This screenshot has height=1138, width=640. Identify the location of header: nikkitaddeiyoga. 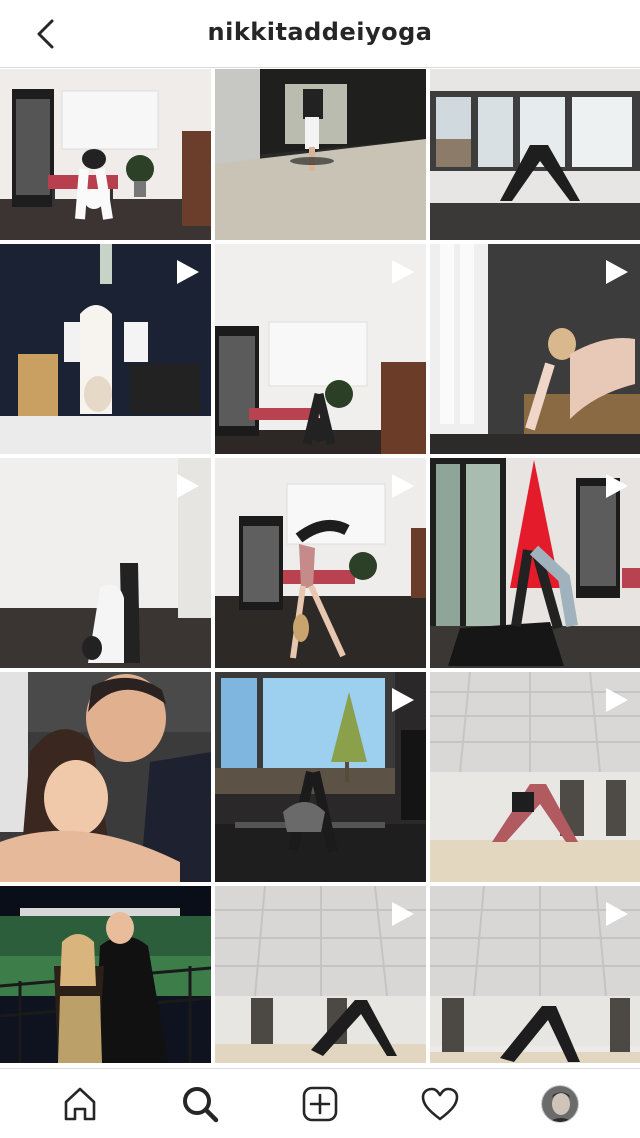
(320, 34).